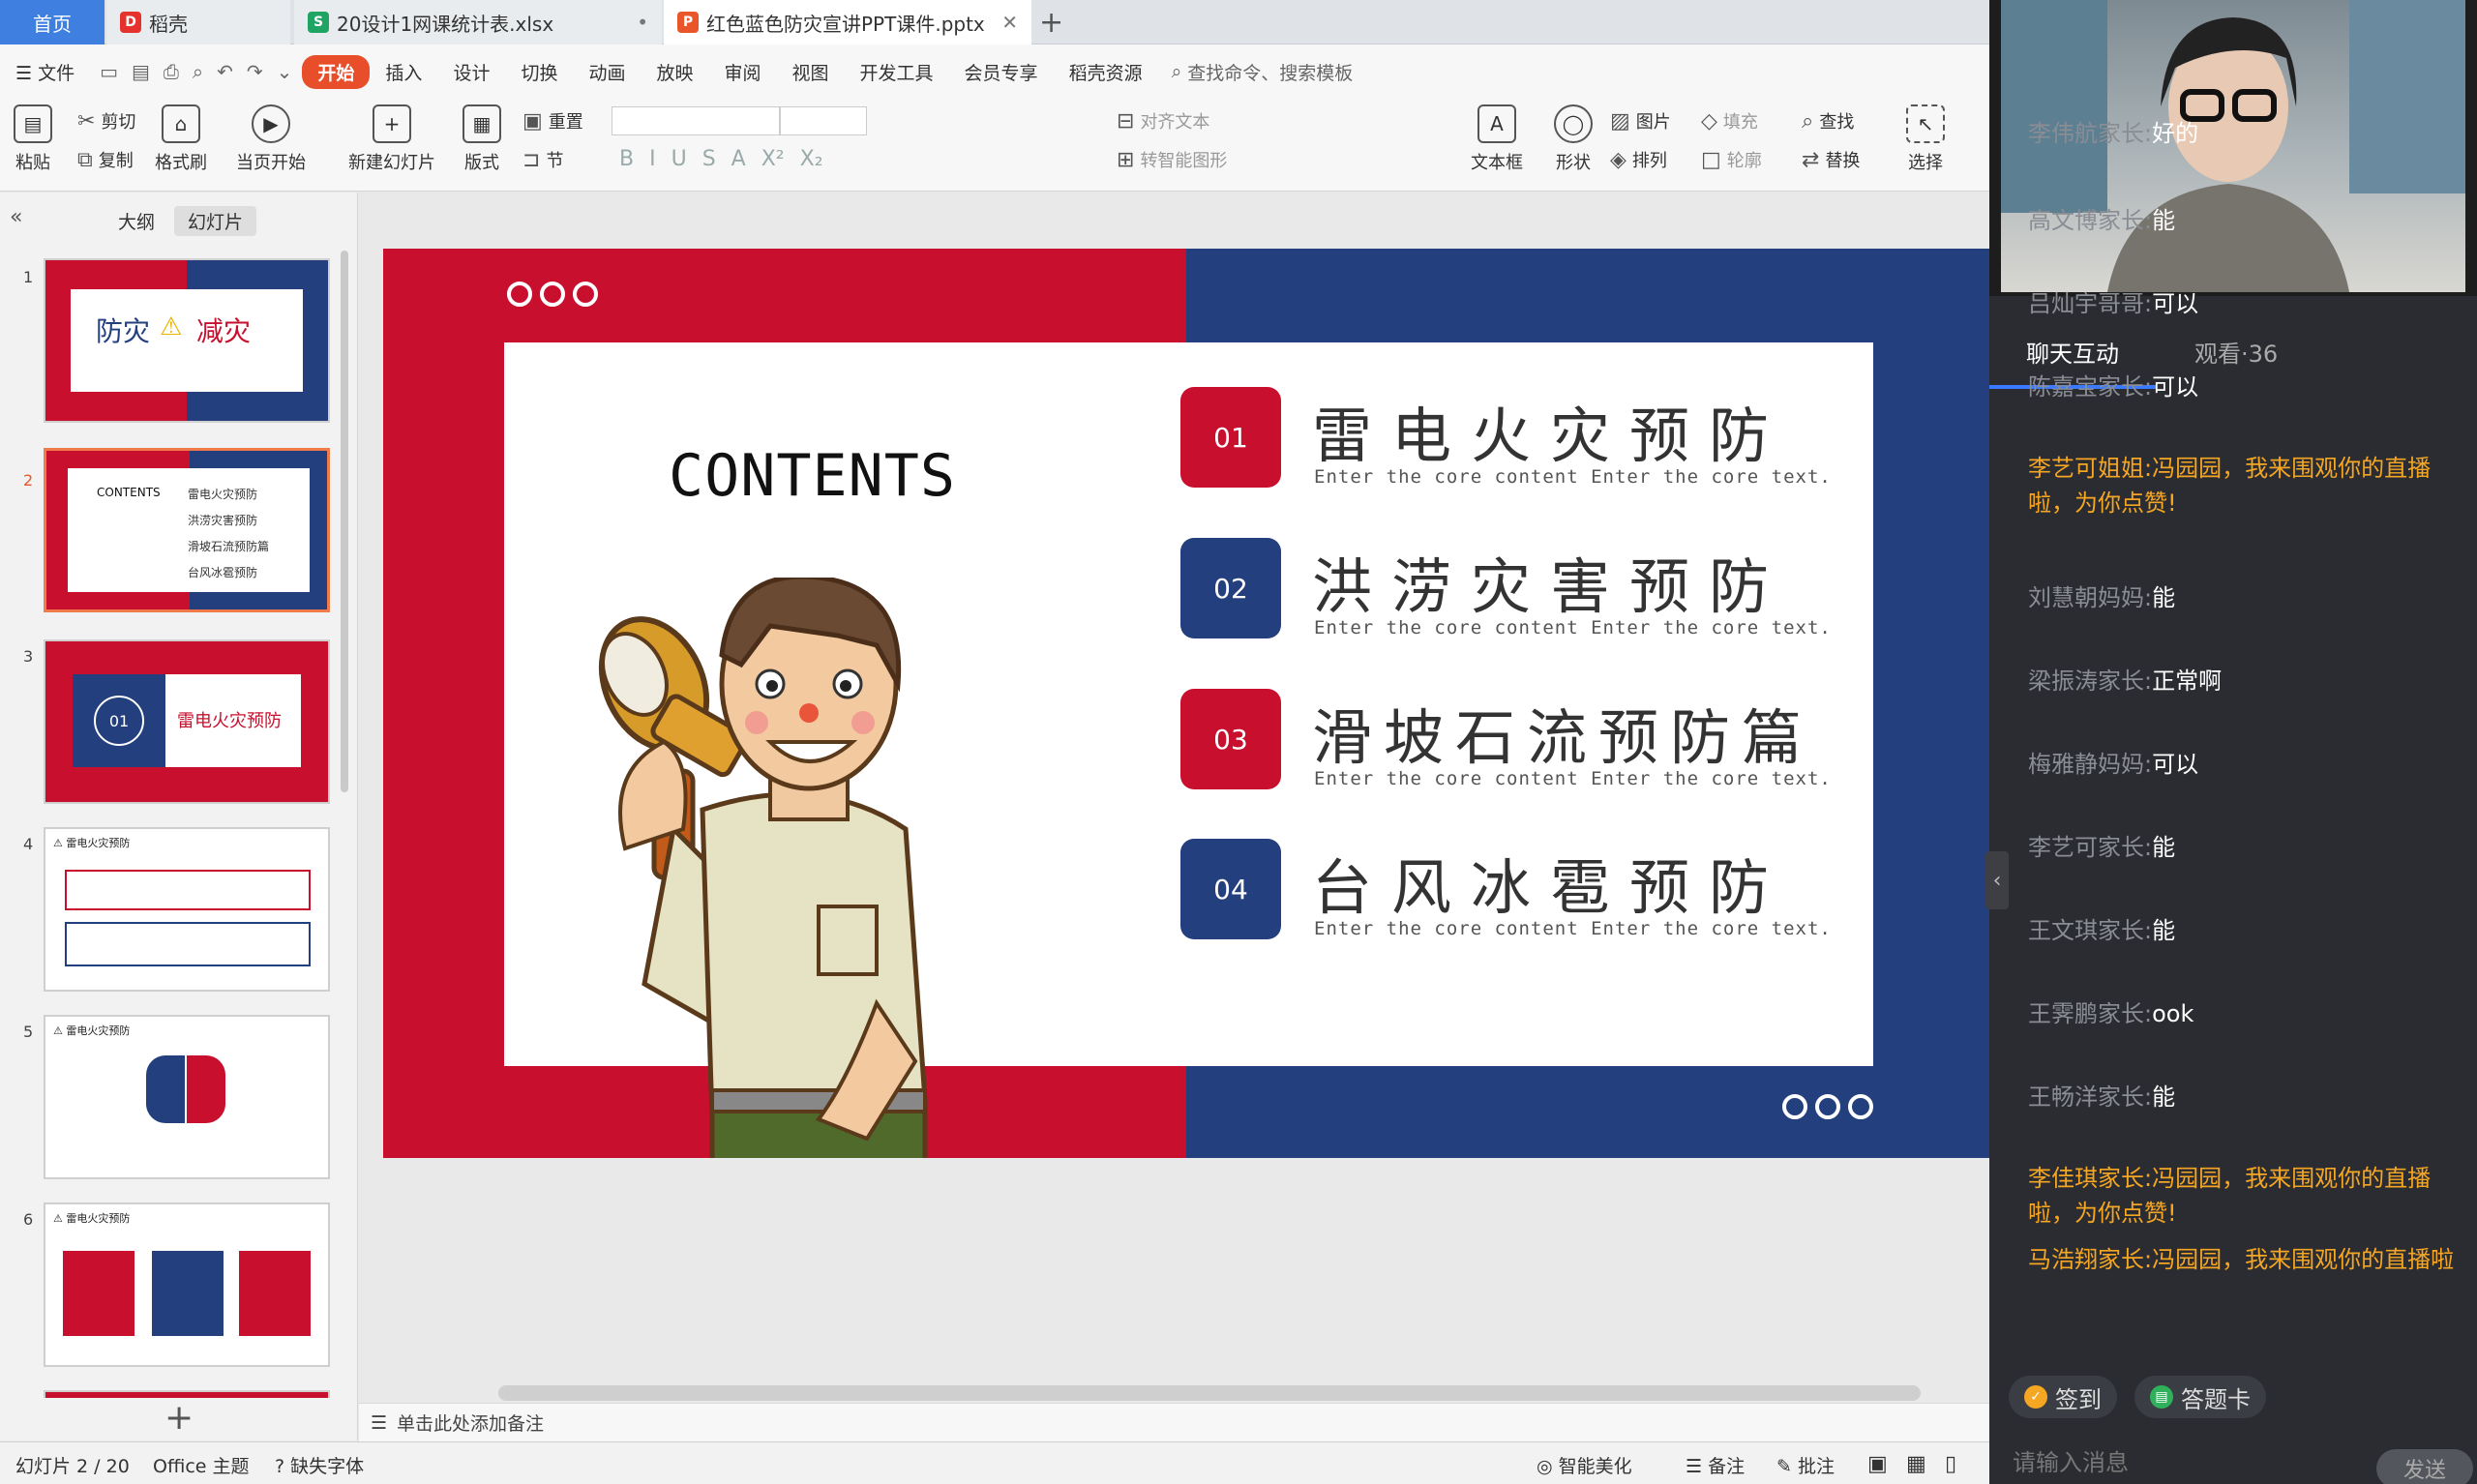  I want to click on chat-message: 李艺可家长:能, so click(2245, 847).